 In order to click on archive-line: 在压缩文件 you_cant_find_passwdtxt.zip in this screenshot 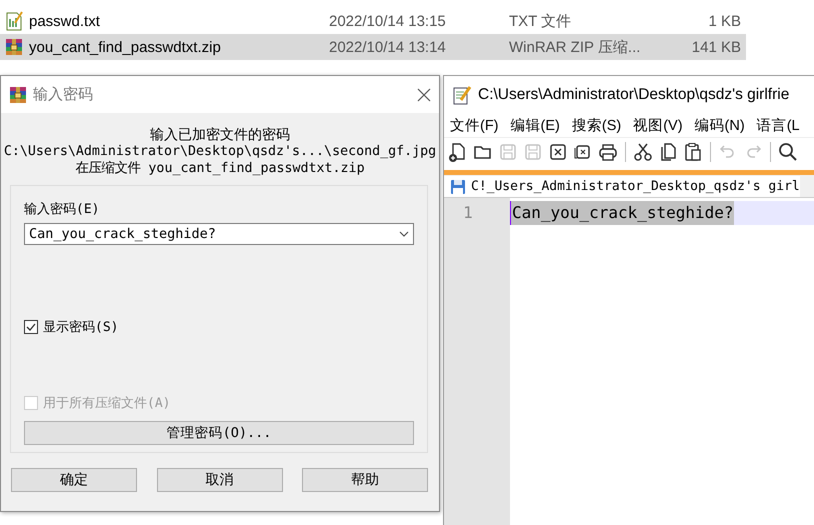, I will do `click(220, 168)`.